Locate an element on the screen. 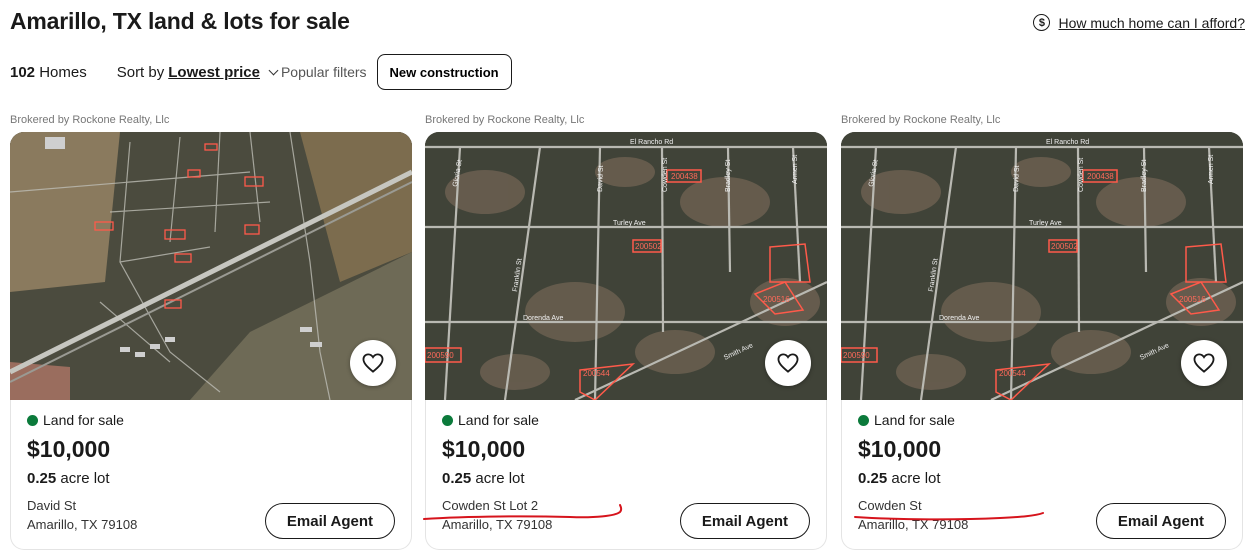  results-count-number: 102 is located at coordinates (23, 72).